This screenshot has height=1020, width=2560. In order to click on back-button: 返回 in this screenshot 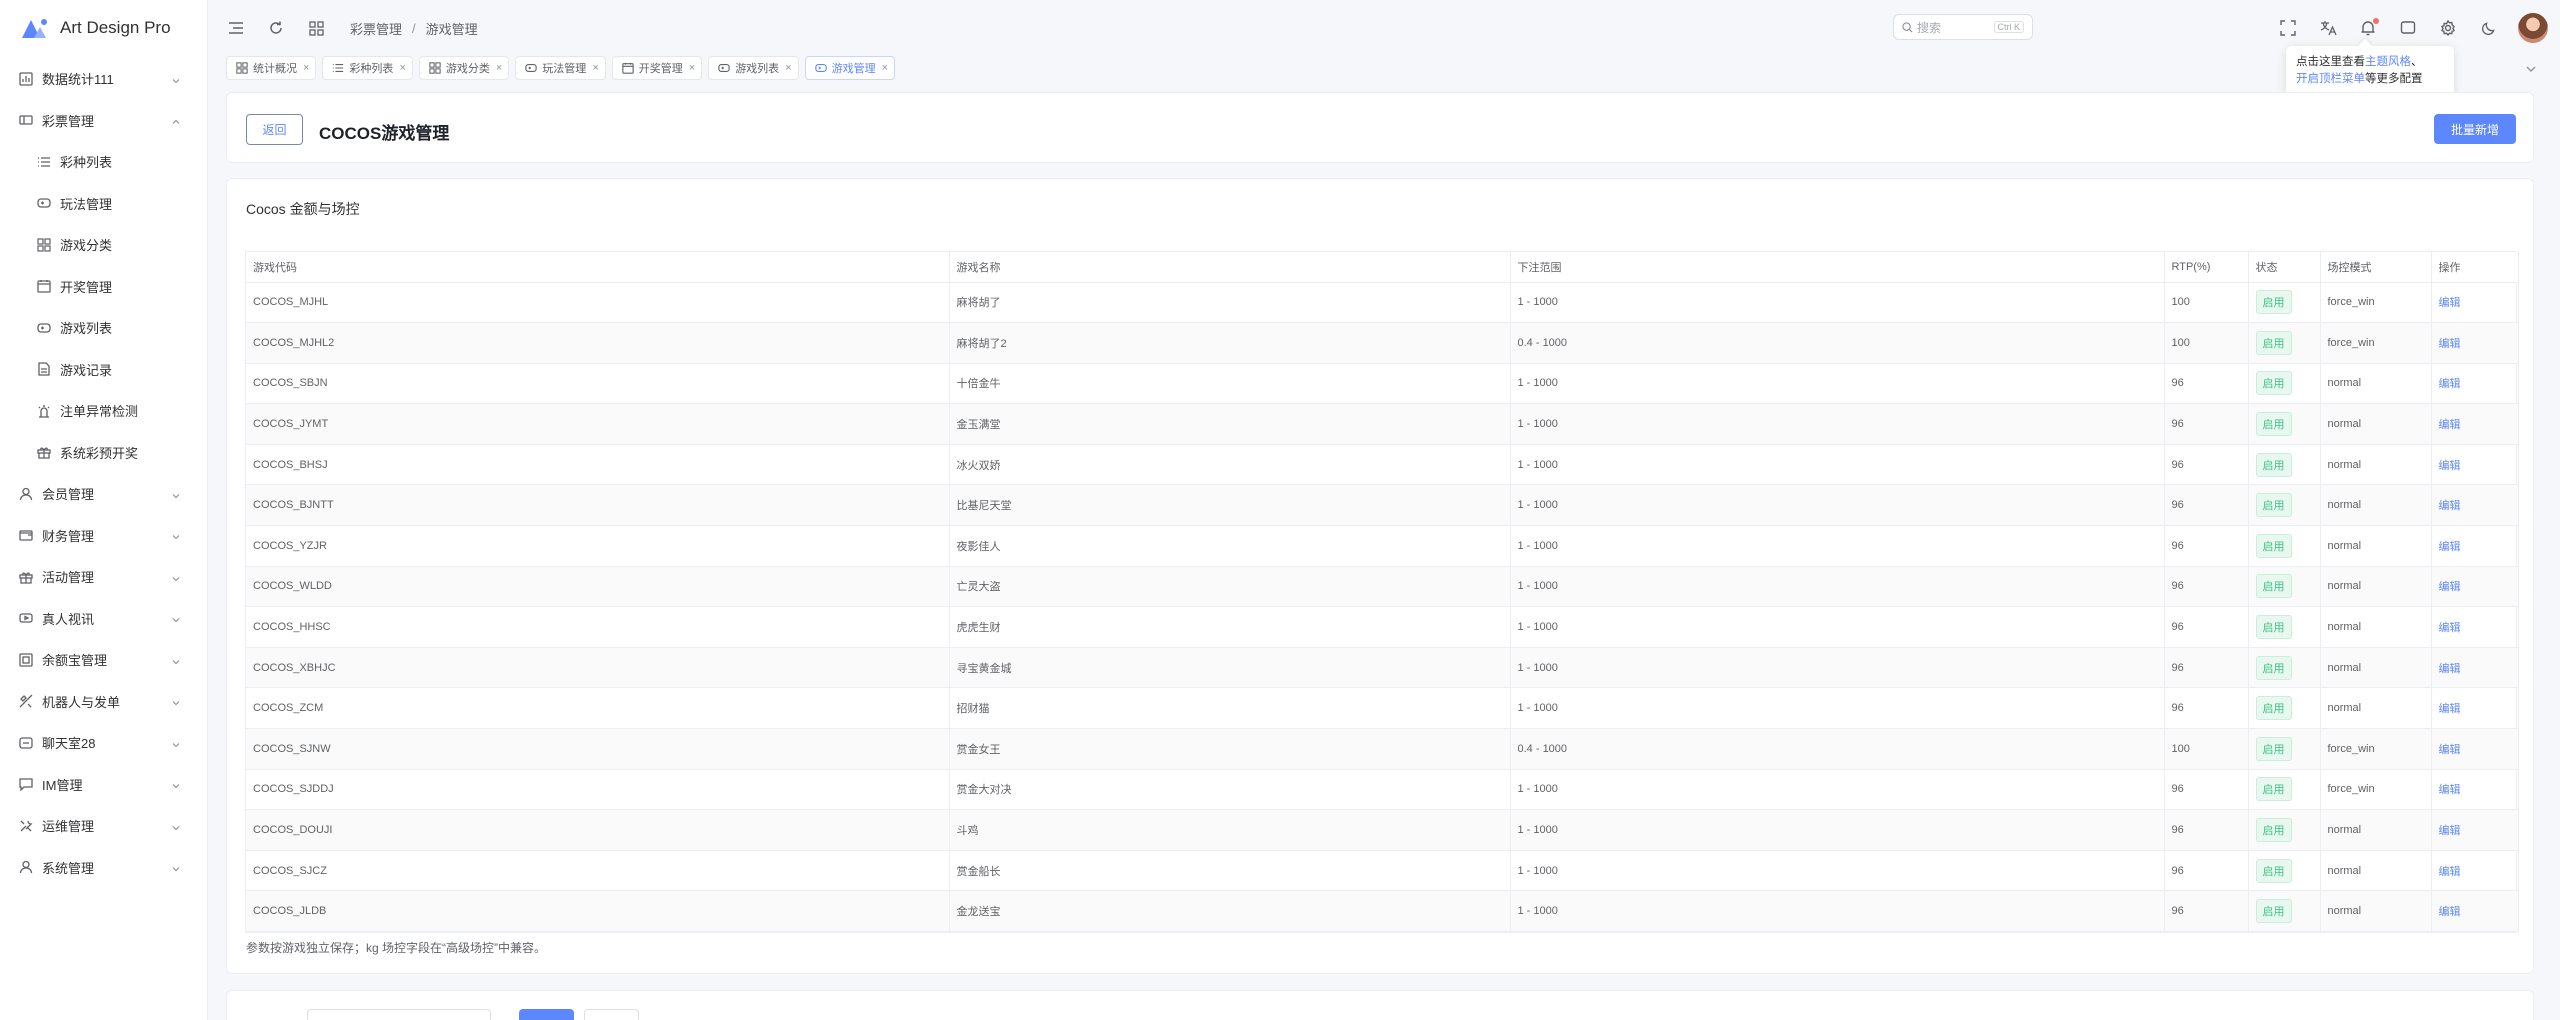, I will do `click(274, 129)`.